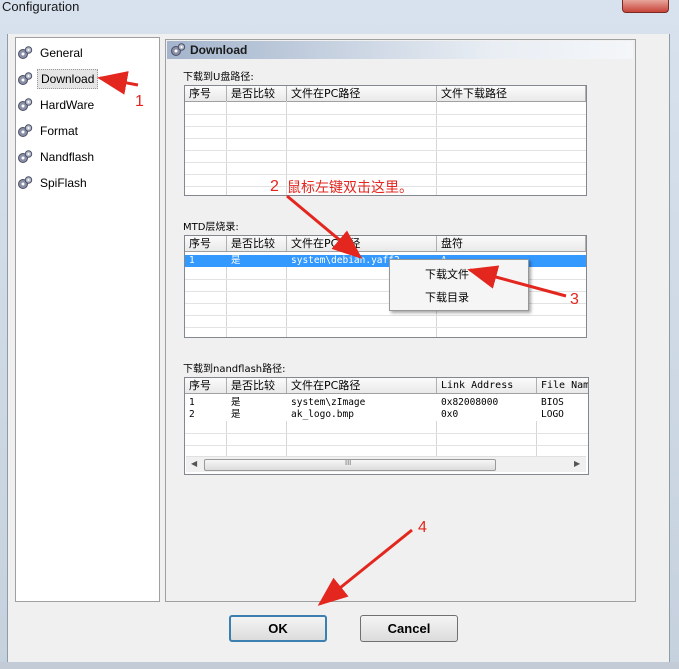 The image size is (679, 669). I want to click on annotation-number: 2, so click(274, 186).